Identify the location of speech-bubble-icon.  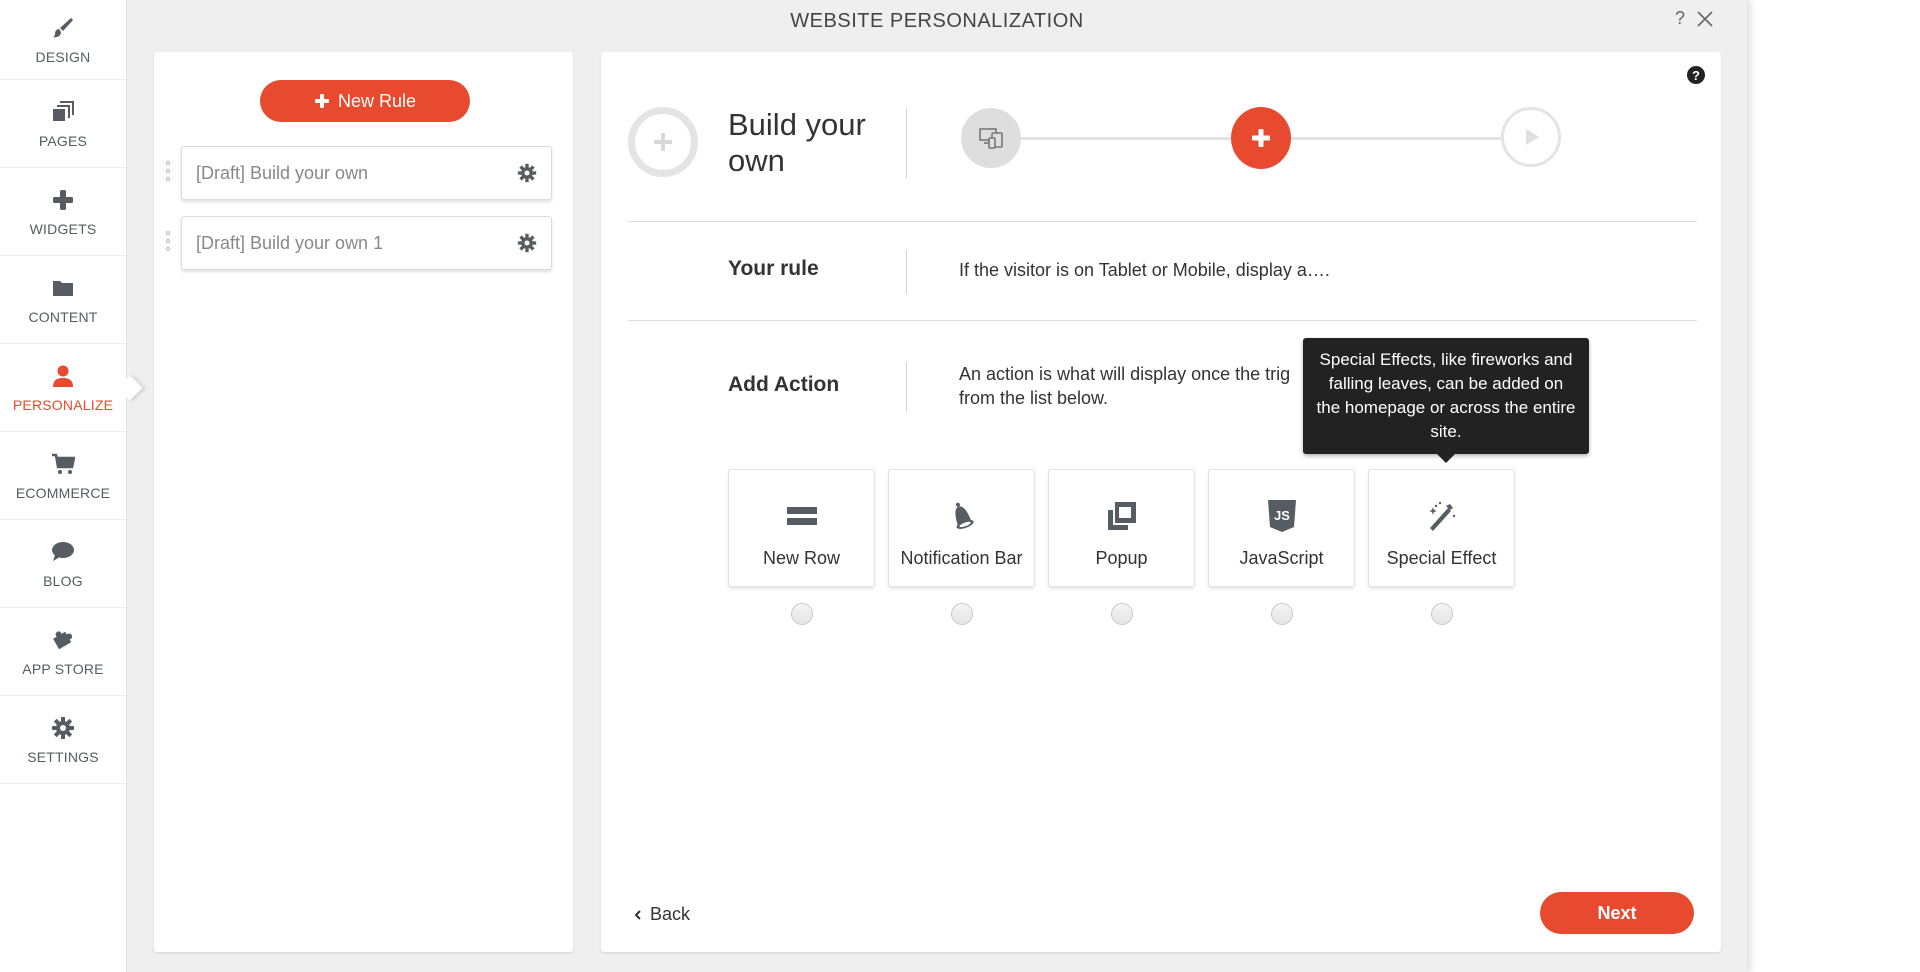
(63, 552).